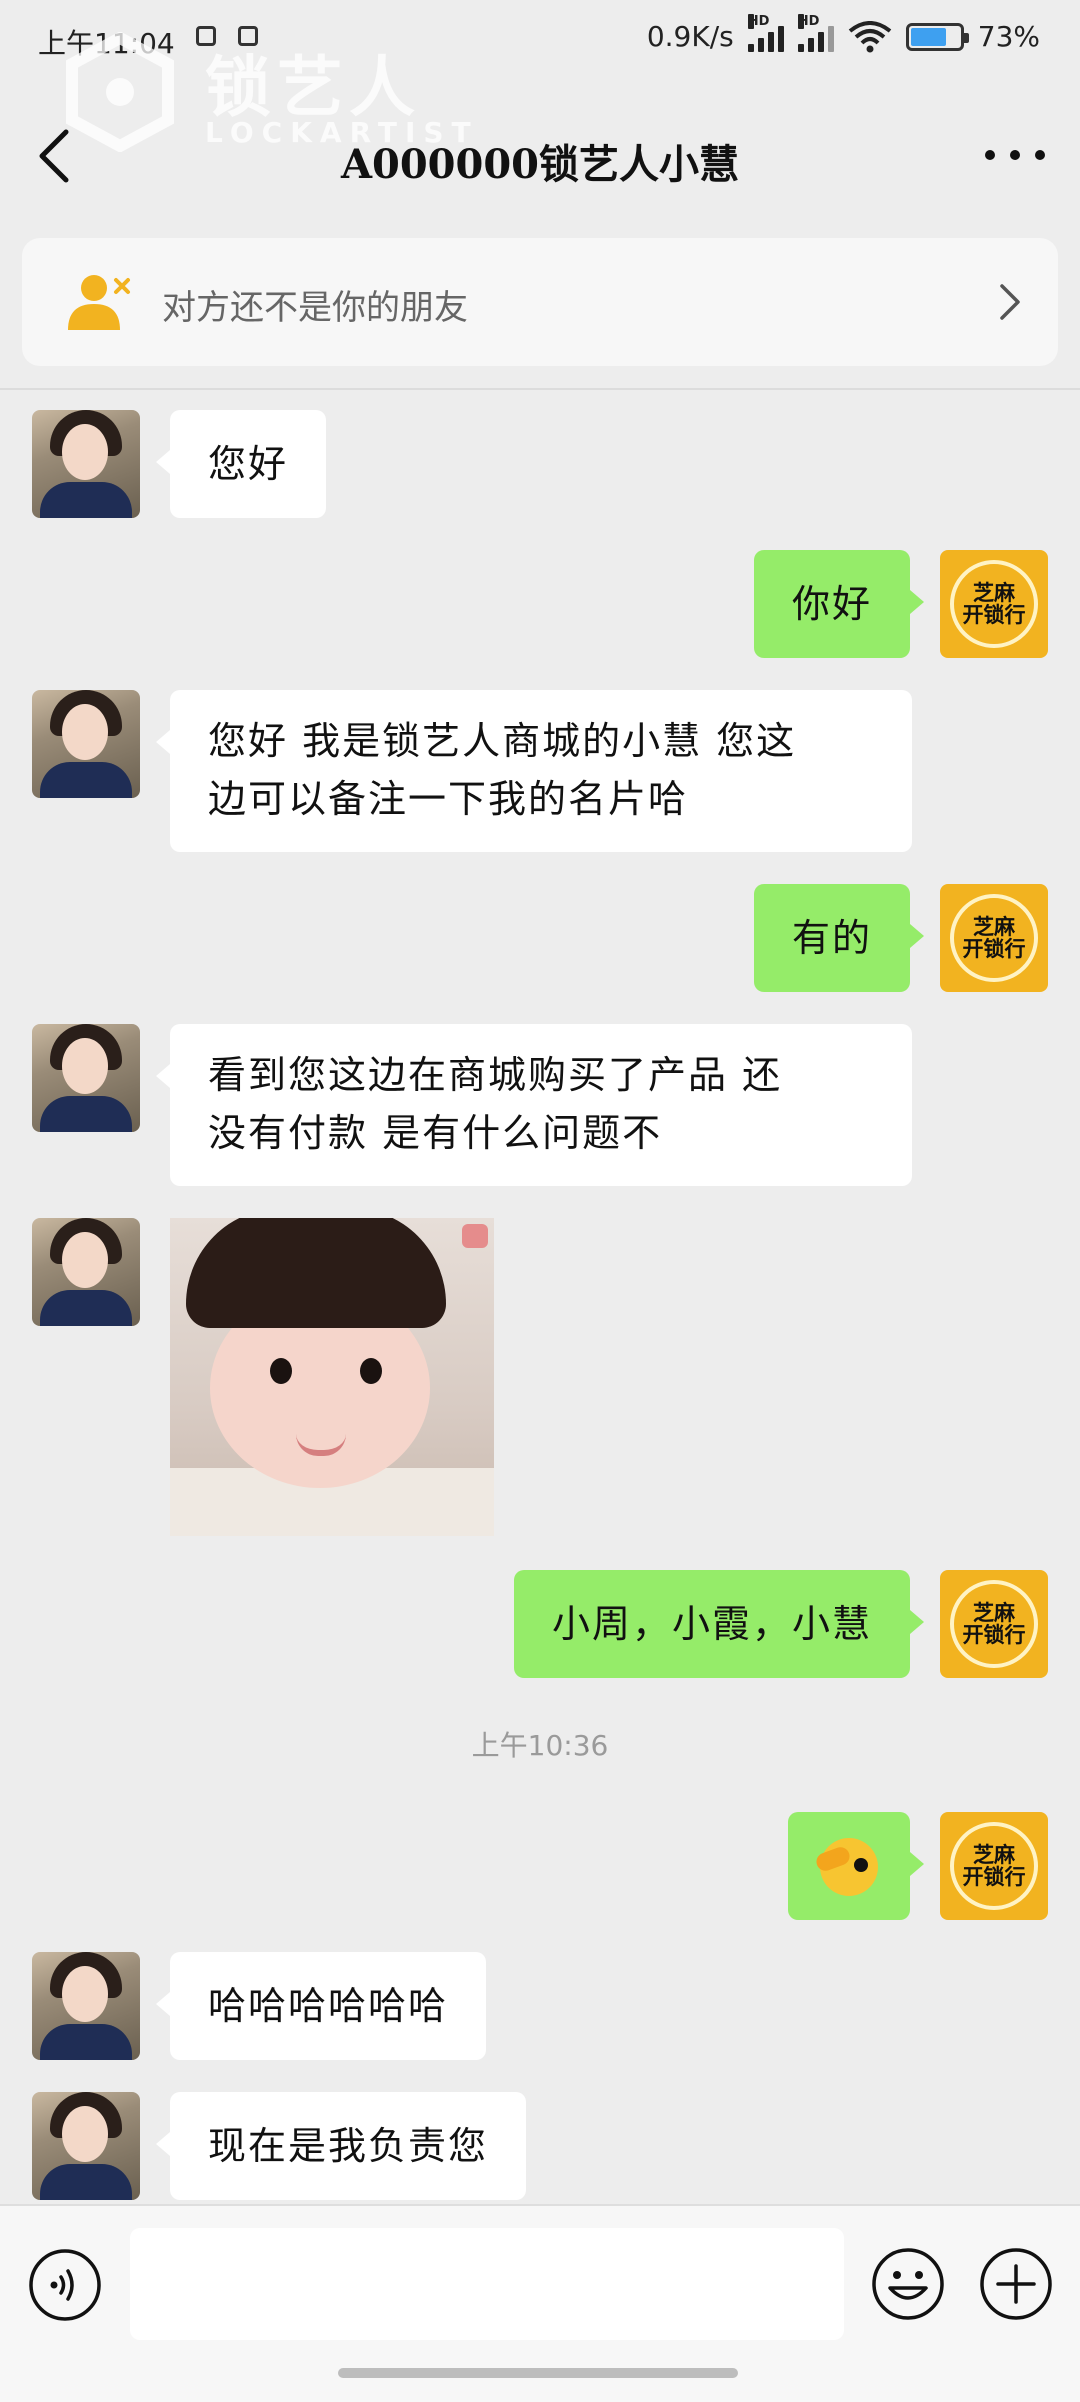  Describe the element at coordinates (487, 2284) in the screenshot. I see `message-input` at that location.